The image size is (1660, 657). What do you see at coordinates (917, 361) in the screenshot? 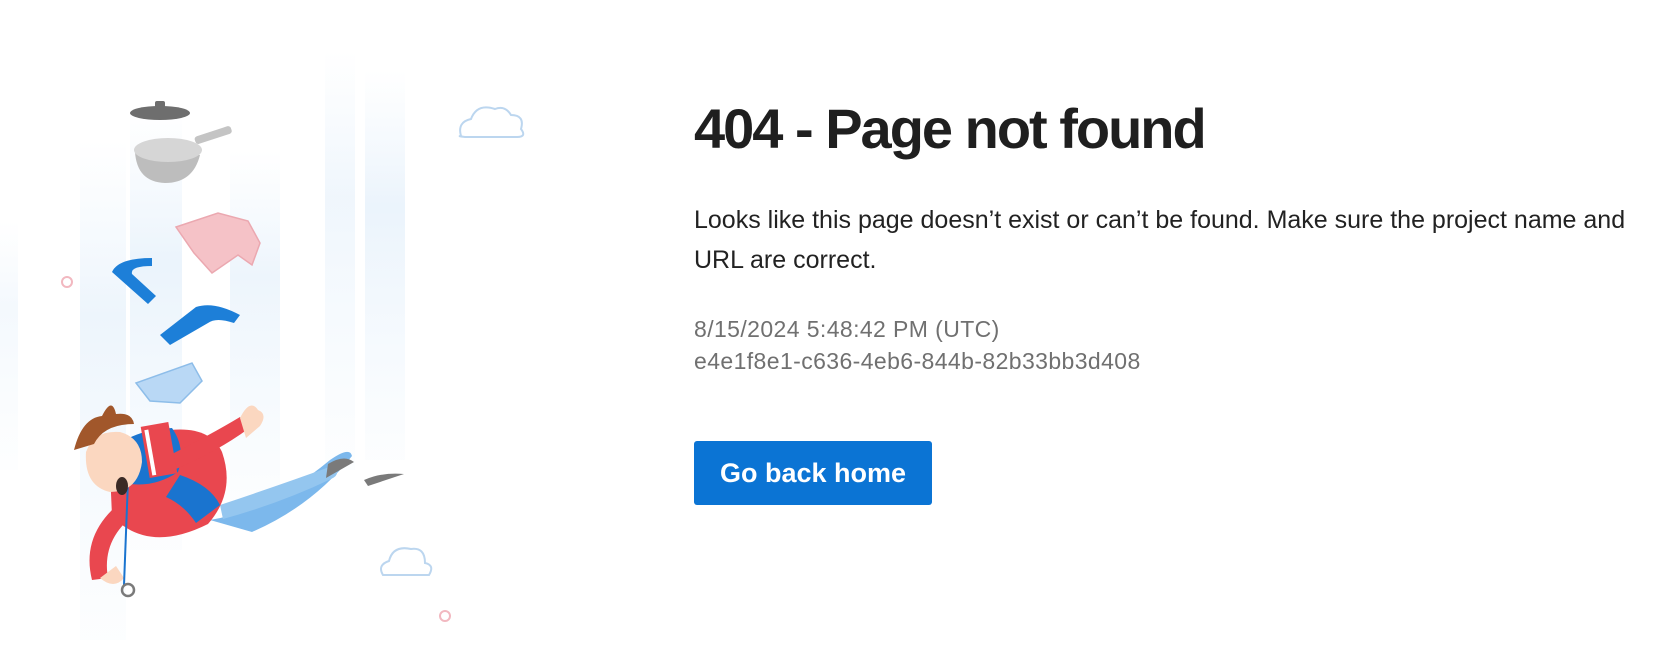
I see `activity-id: e4e1f8e1-c636-4eb6-844b-82b33bb3d408` at bounding box center [917, 361].